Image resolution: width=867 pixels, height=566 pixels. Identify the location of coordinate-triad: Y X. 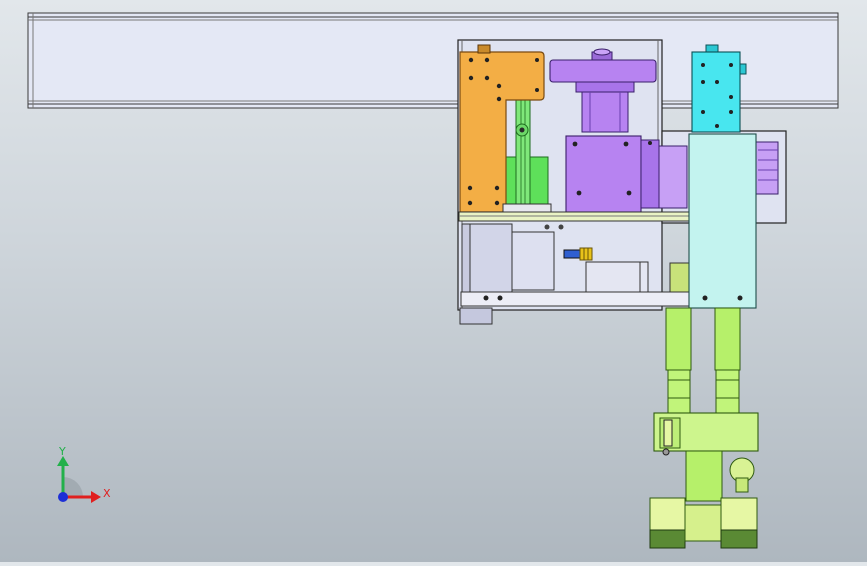
(84, 474).